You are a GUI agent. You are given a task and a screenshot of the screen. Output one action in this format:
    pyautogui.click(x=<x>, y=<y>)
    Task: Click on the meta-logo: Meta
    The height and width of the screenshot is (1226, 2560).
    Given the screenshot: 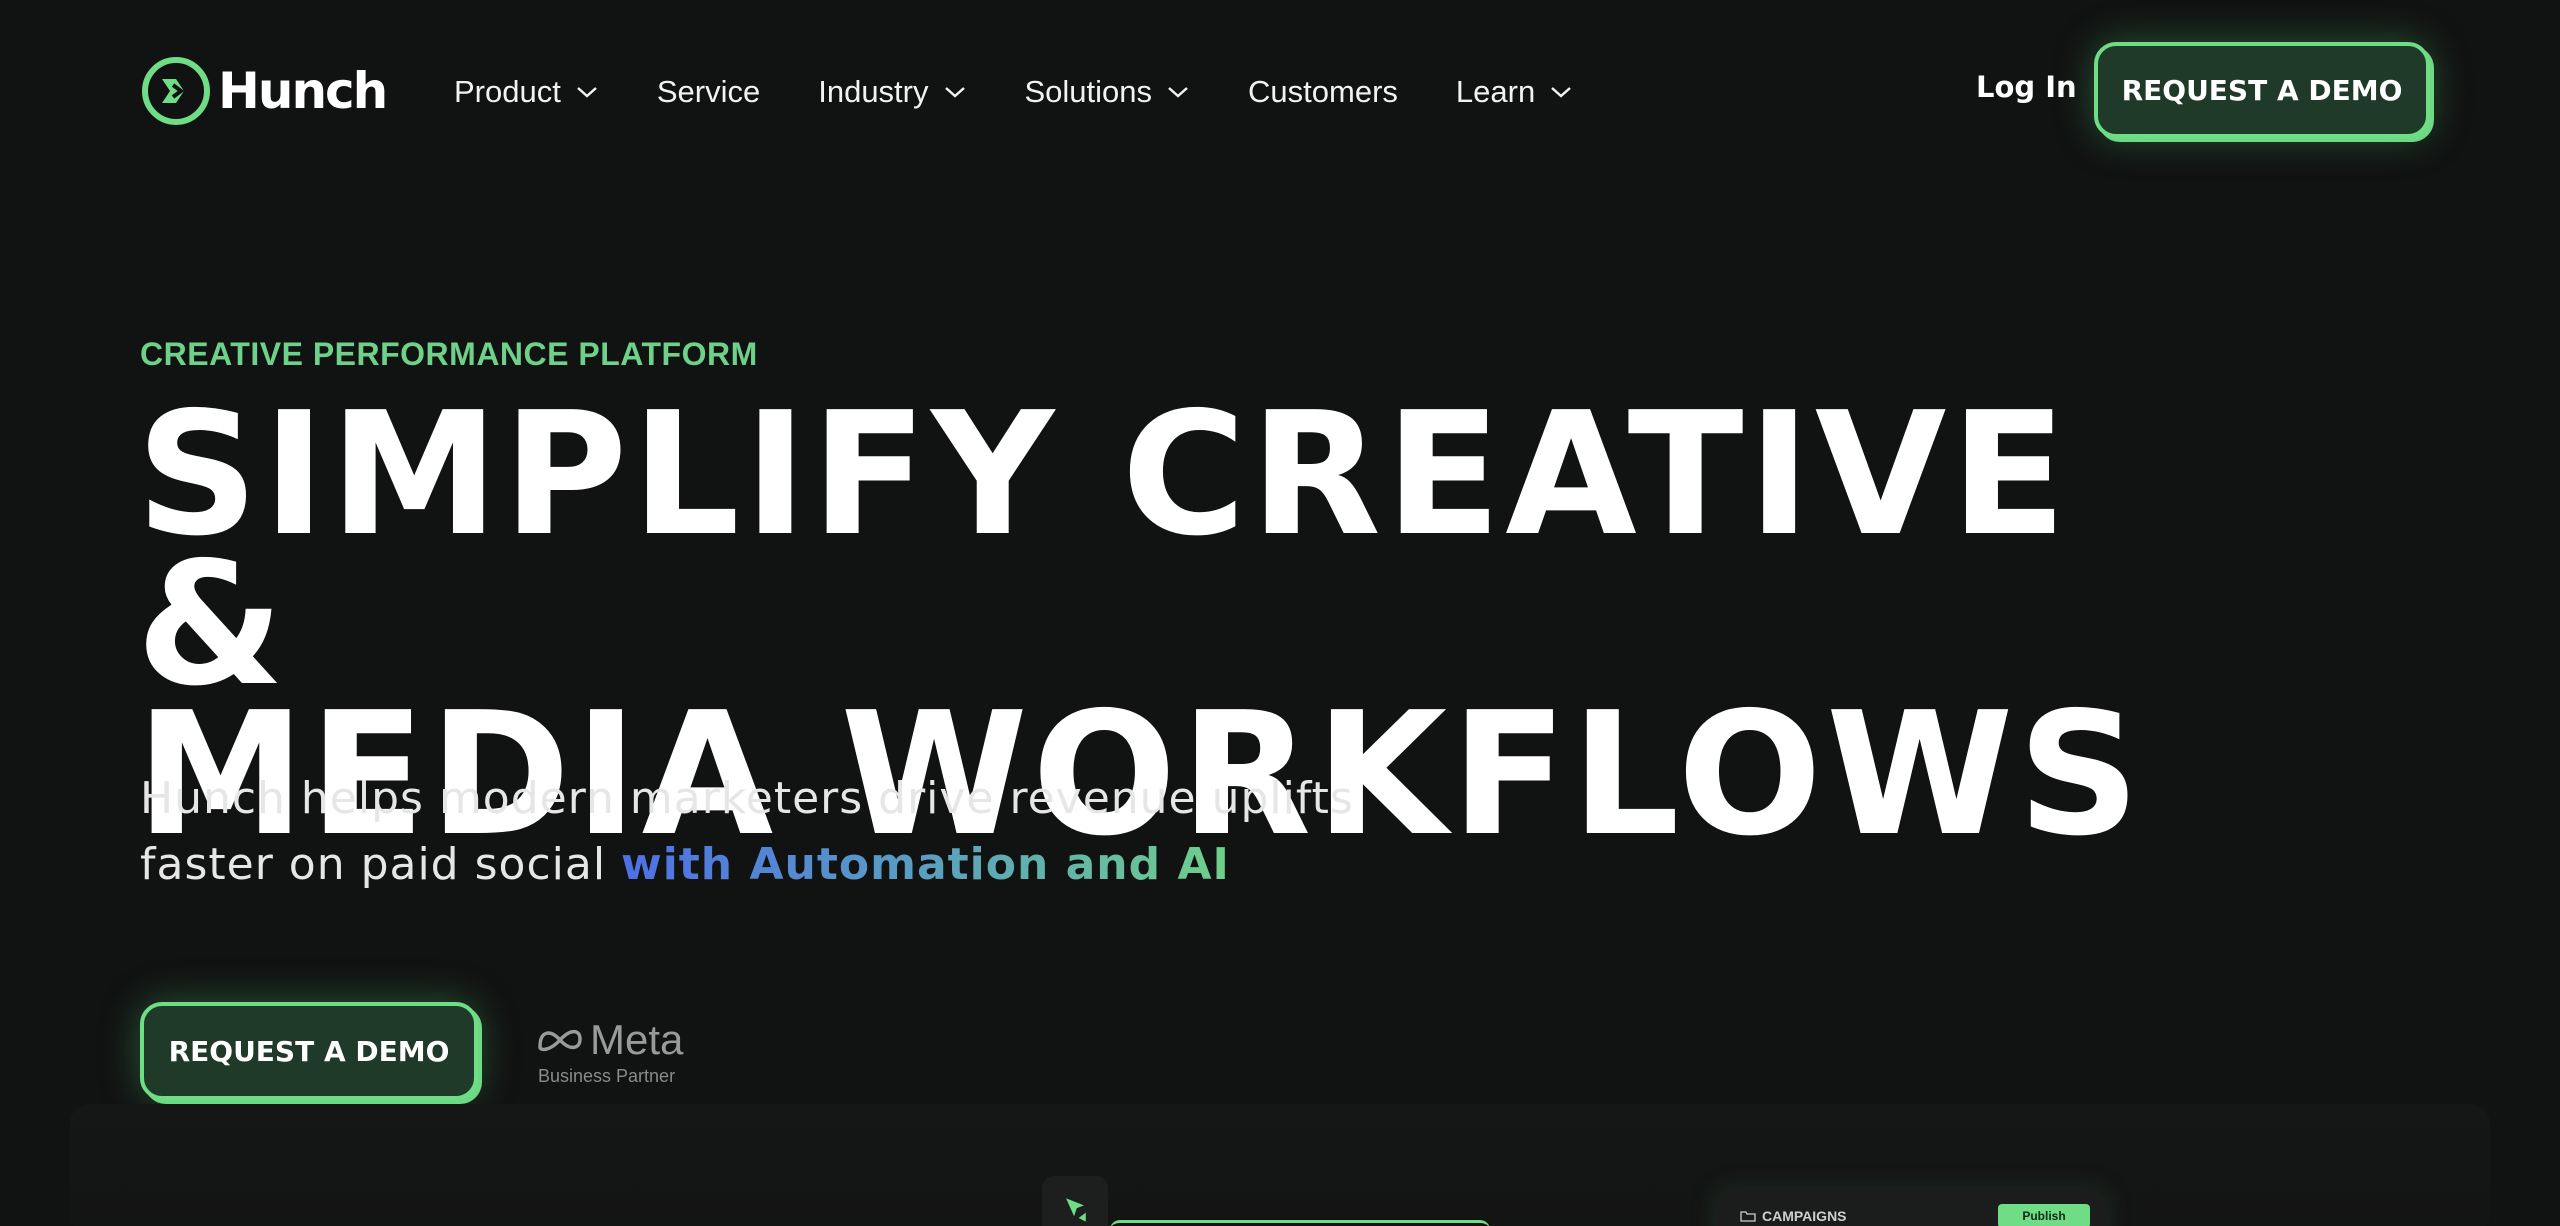 What is the action you would take?
    pyautogui.click(x=609, y=1040)
    